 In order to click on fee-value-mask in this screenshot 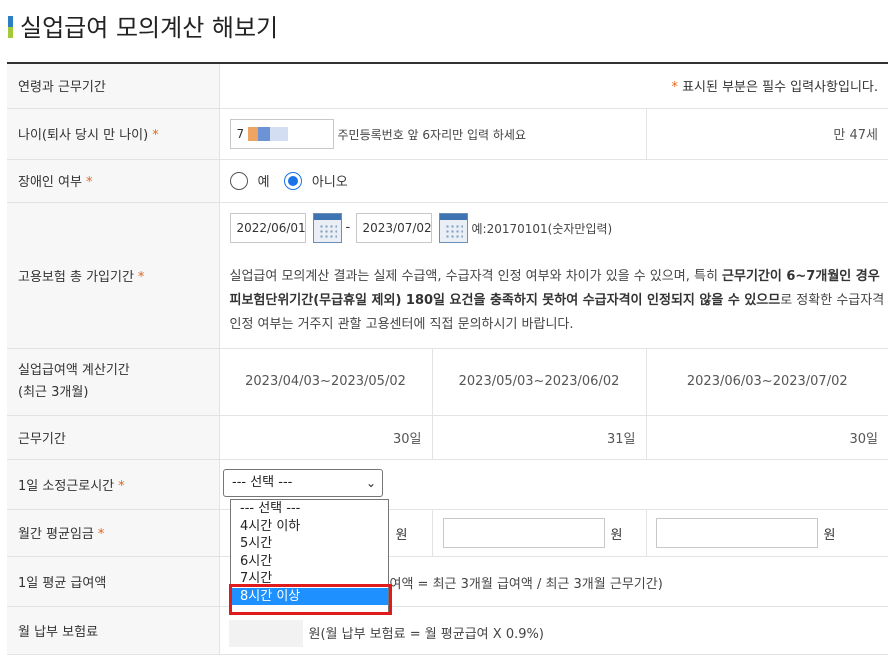, I will do `click(266, 633)`.